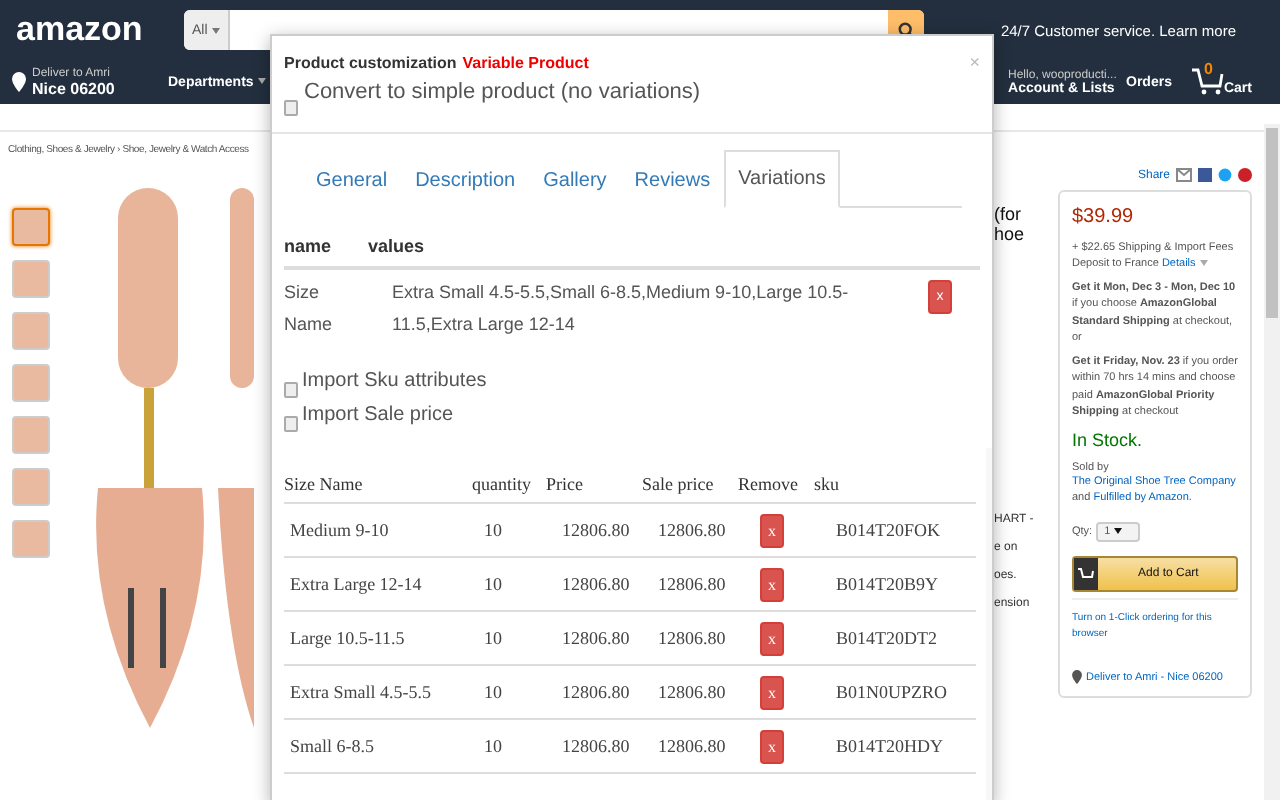  Describe the element at coordinates (1008, 214) in the screenshot. I see `product-title-fragment: (for` at that location.